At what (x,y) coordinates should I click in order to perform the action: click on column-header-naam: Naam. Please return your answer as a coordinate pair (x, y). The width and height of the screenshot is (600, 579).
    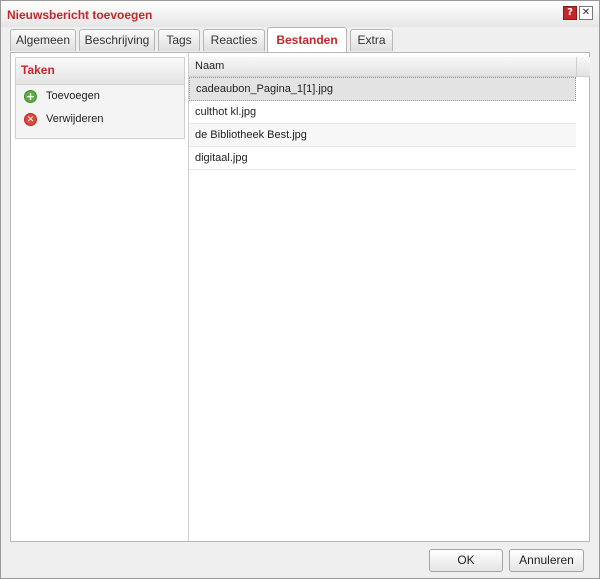
    Looking at the image, I should click on (382, 67).